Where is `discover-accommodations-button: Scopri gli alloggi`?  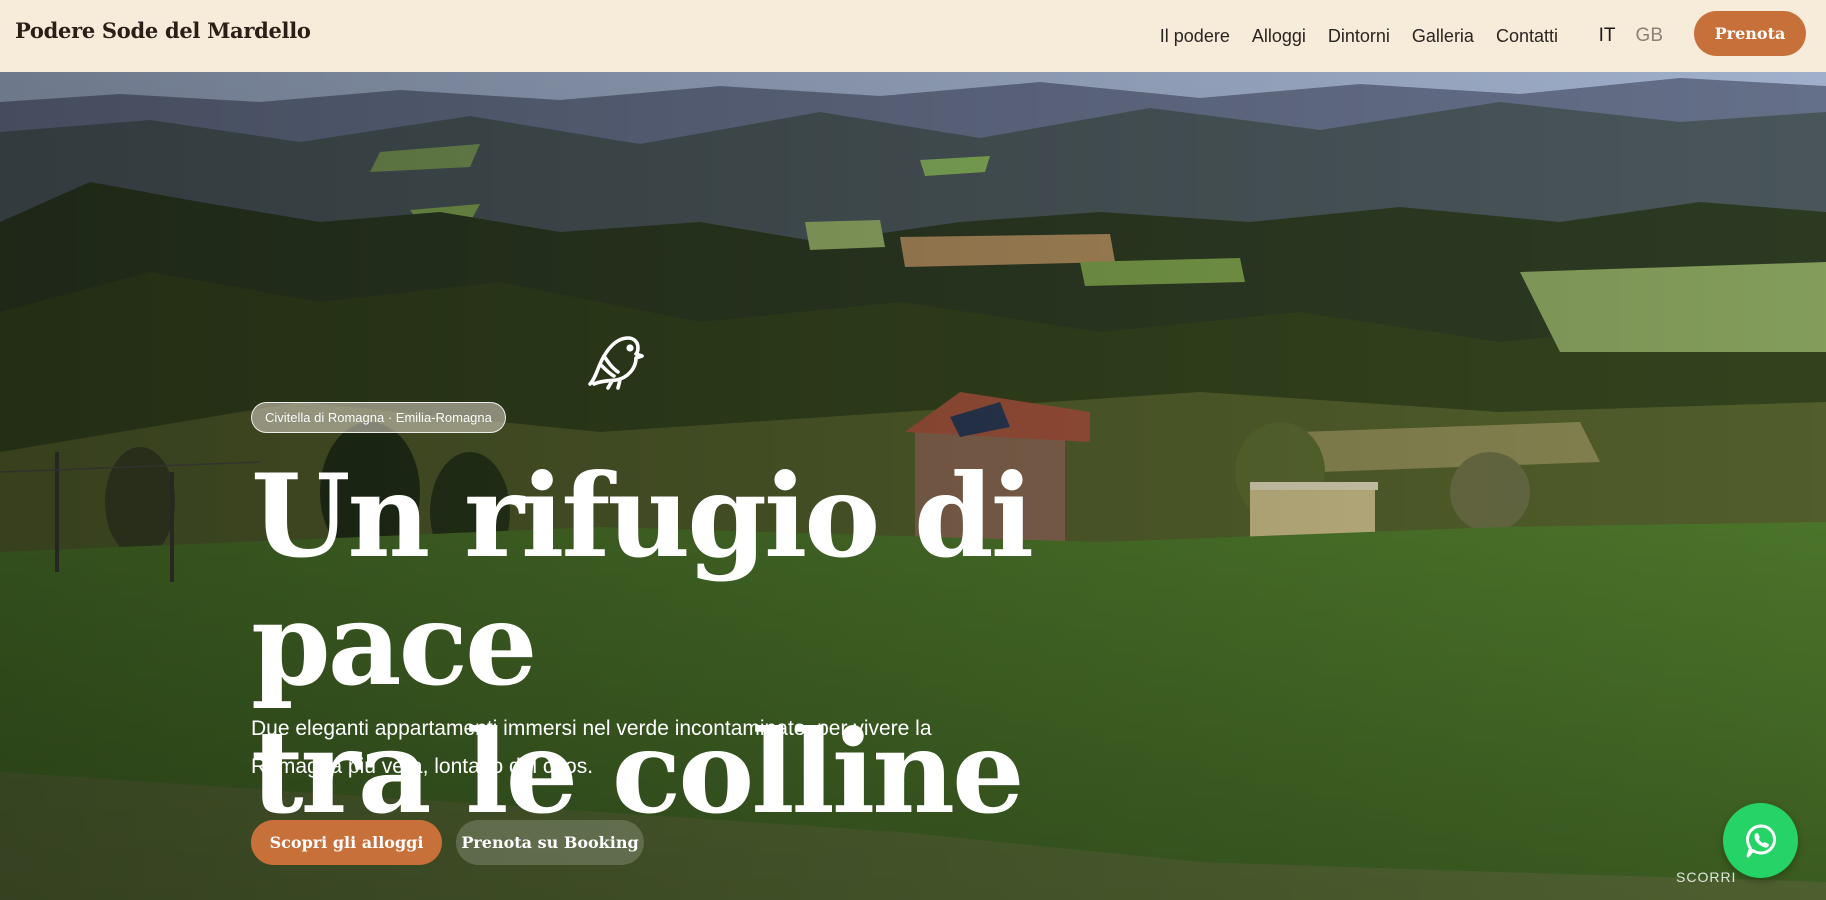
discover-accommodations-button: Scopri gli alloggi is located at coordinates (346, 842).